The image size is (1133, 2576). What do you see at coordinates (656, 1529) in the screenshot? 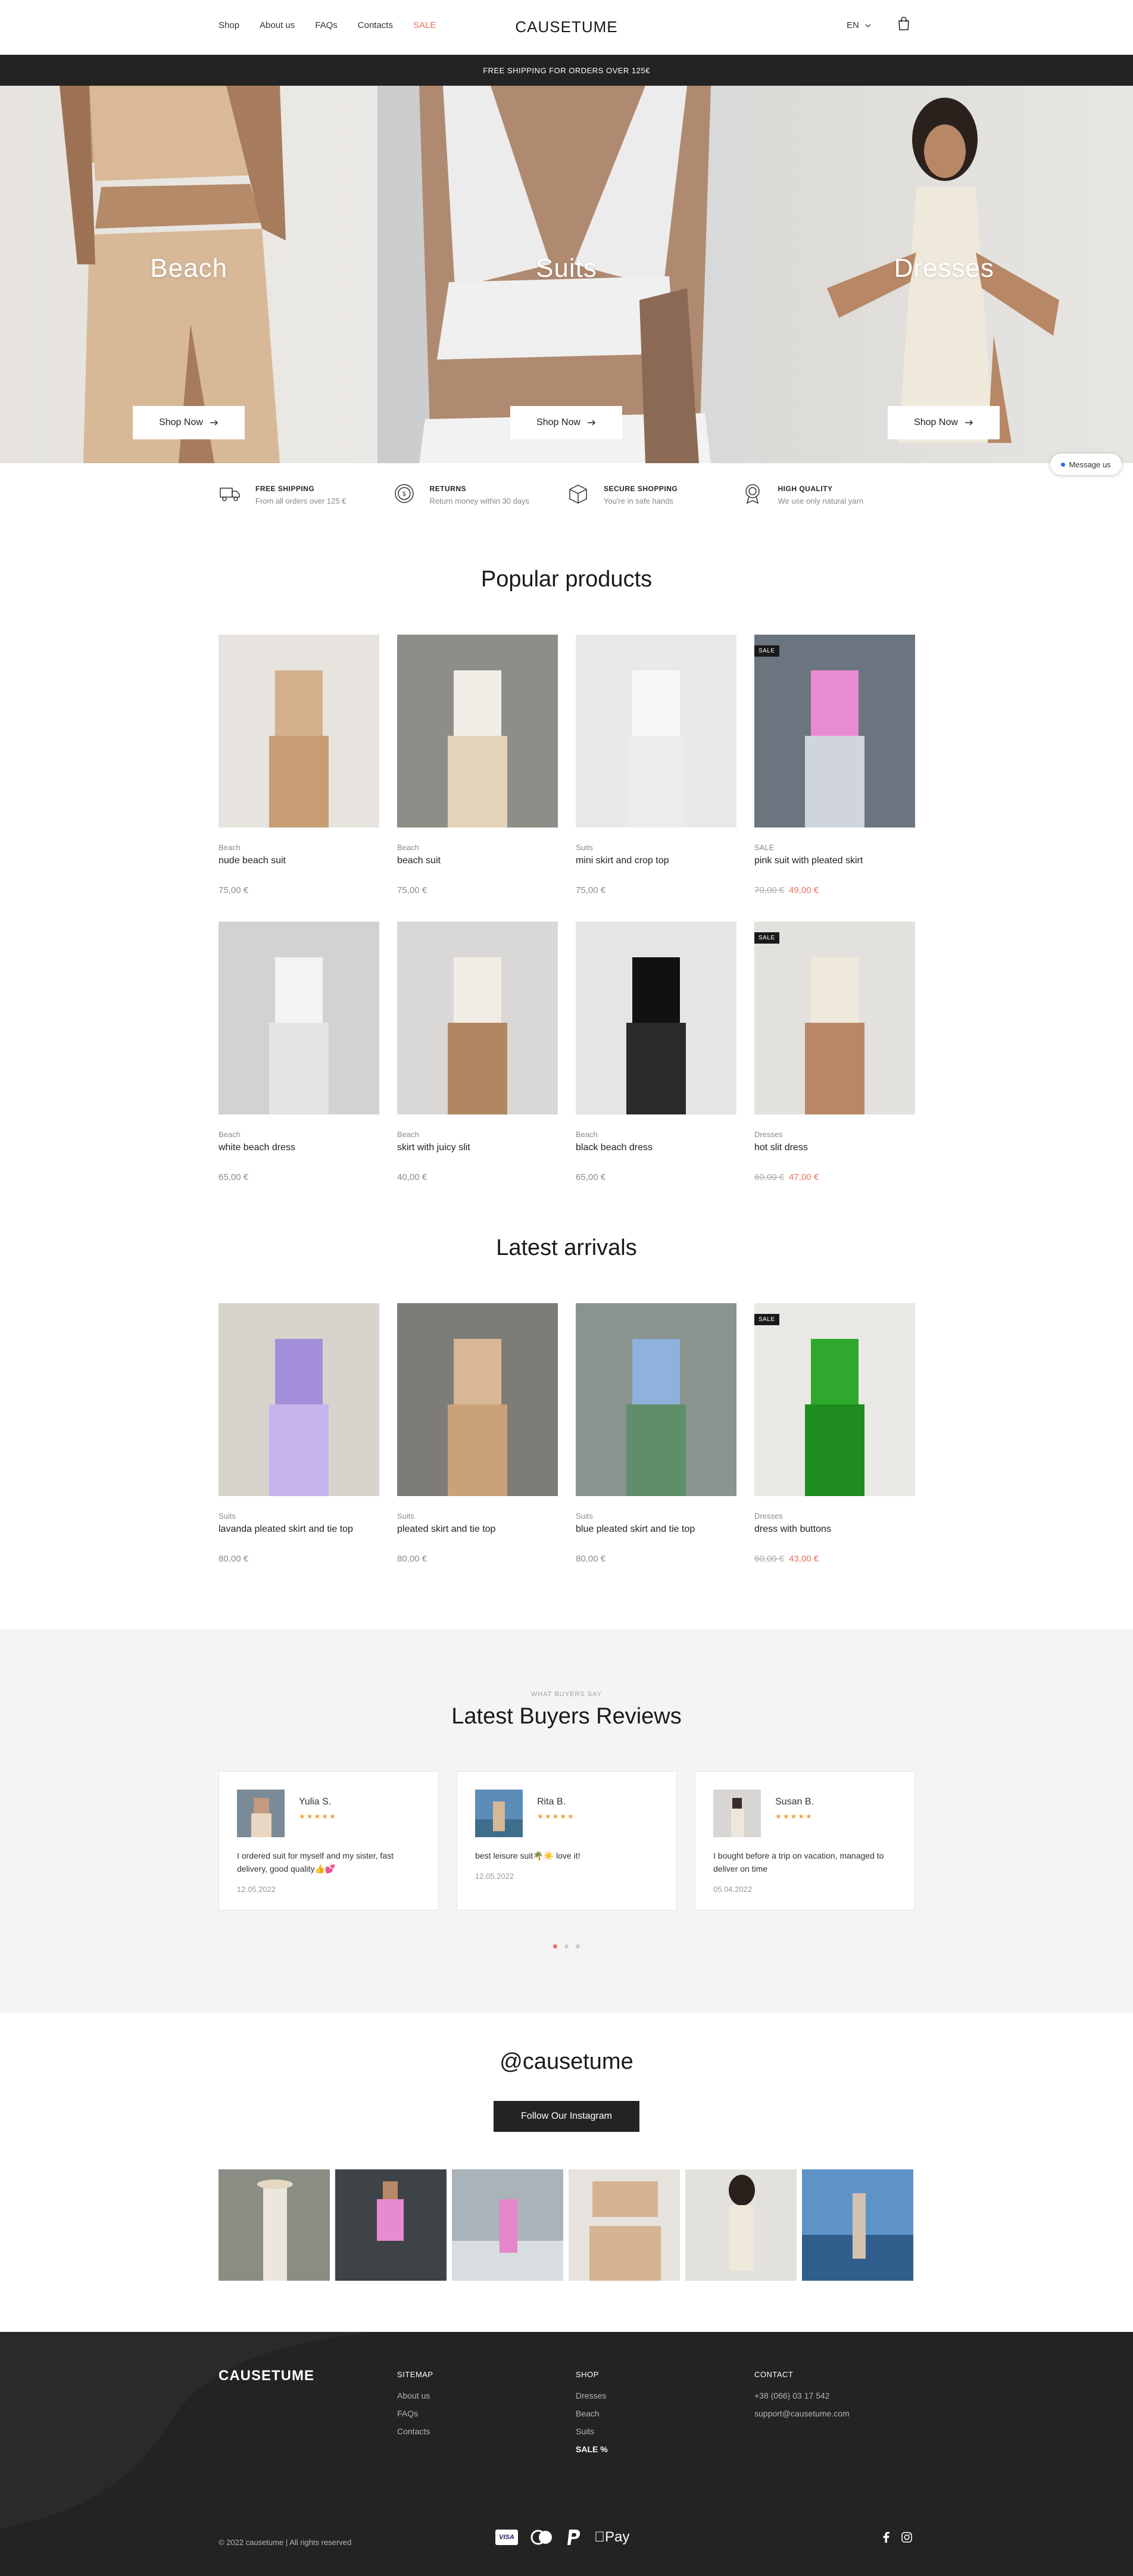
I see `product-name: blue pleated skirt and tie top` at bounding box center [656, 1529].